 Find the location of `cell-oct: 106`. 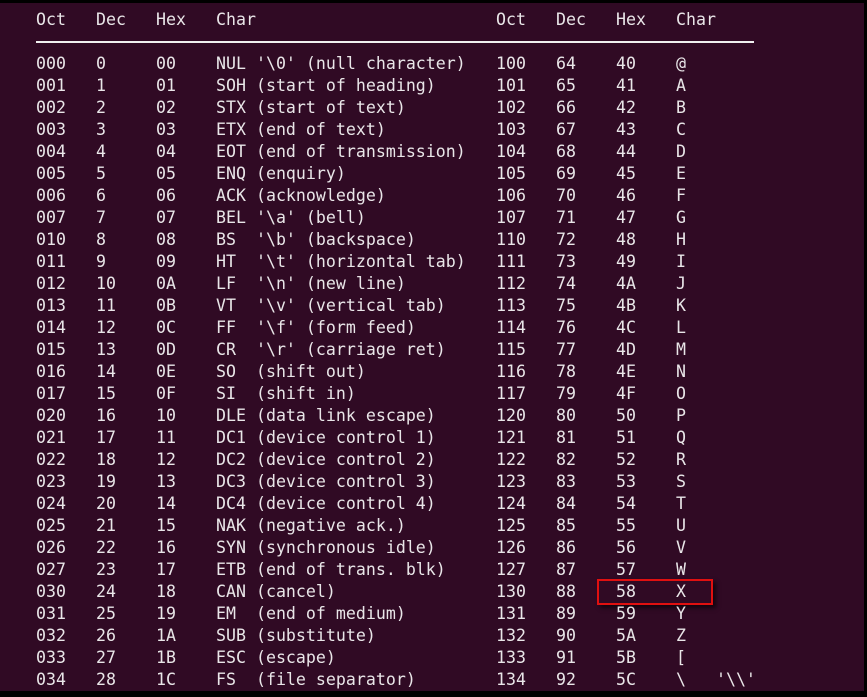

cell-oct: 106 is located at coordinates (511, 195).